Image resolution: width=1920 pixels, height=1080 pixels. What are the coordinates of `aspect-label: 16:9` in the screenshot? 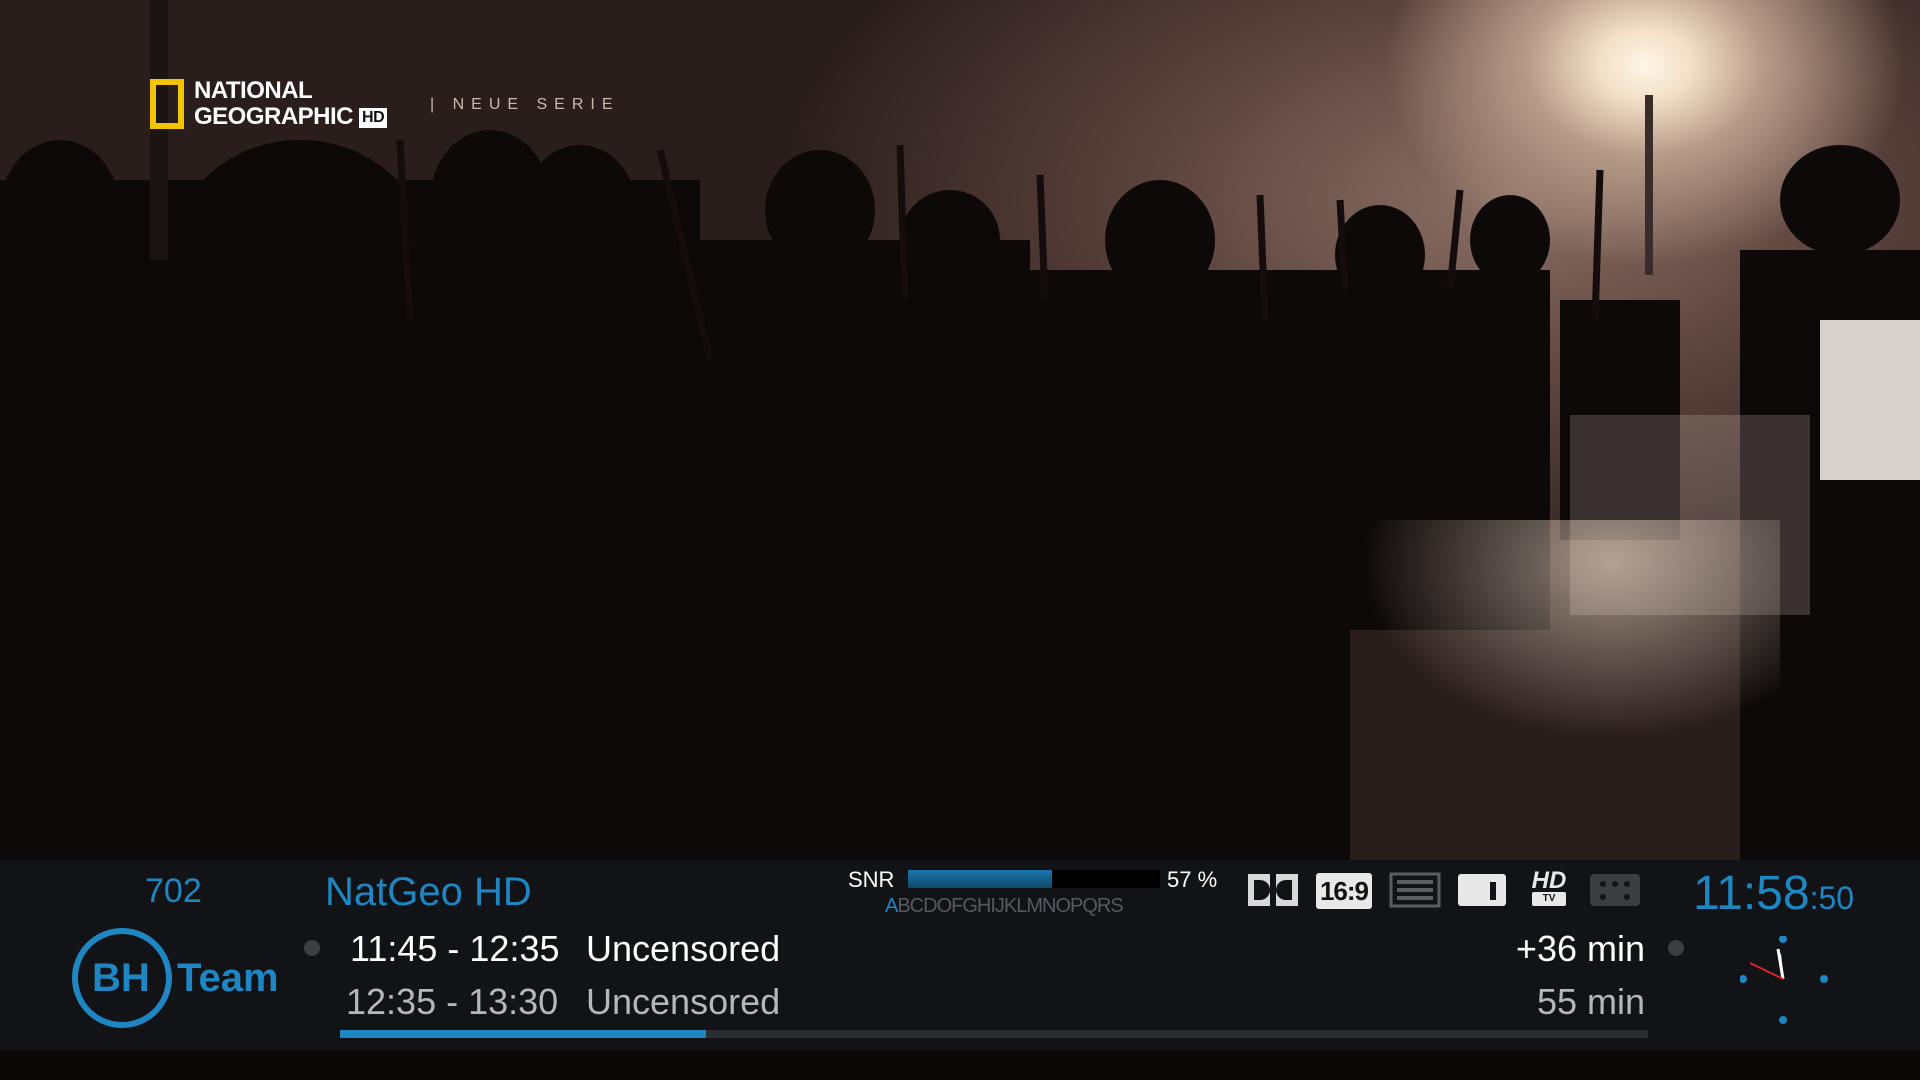 It's located at (1344, 891).